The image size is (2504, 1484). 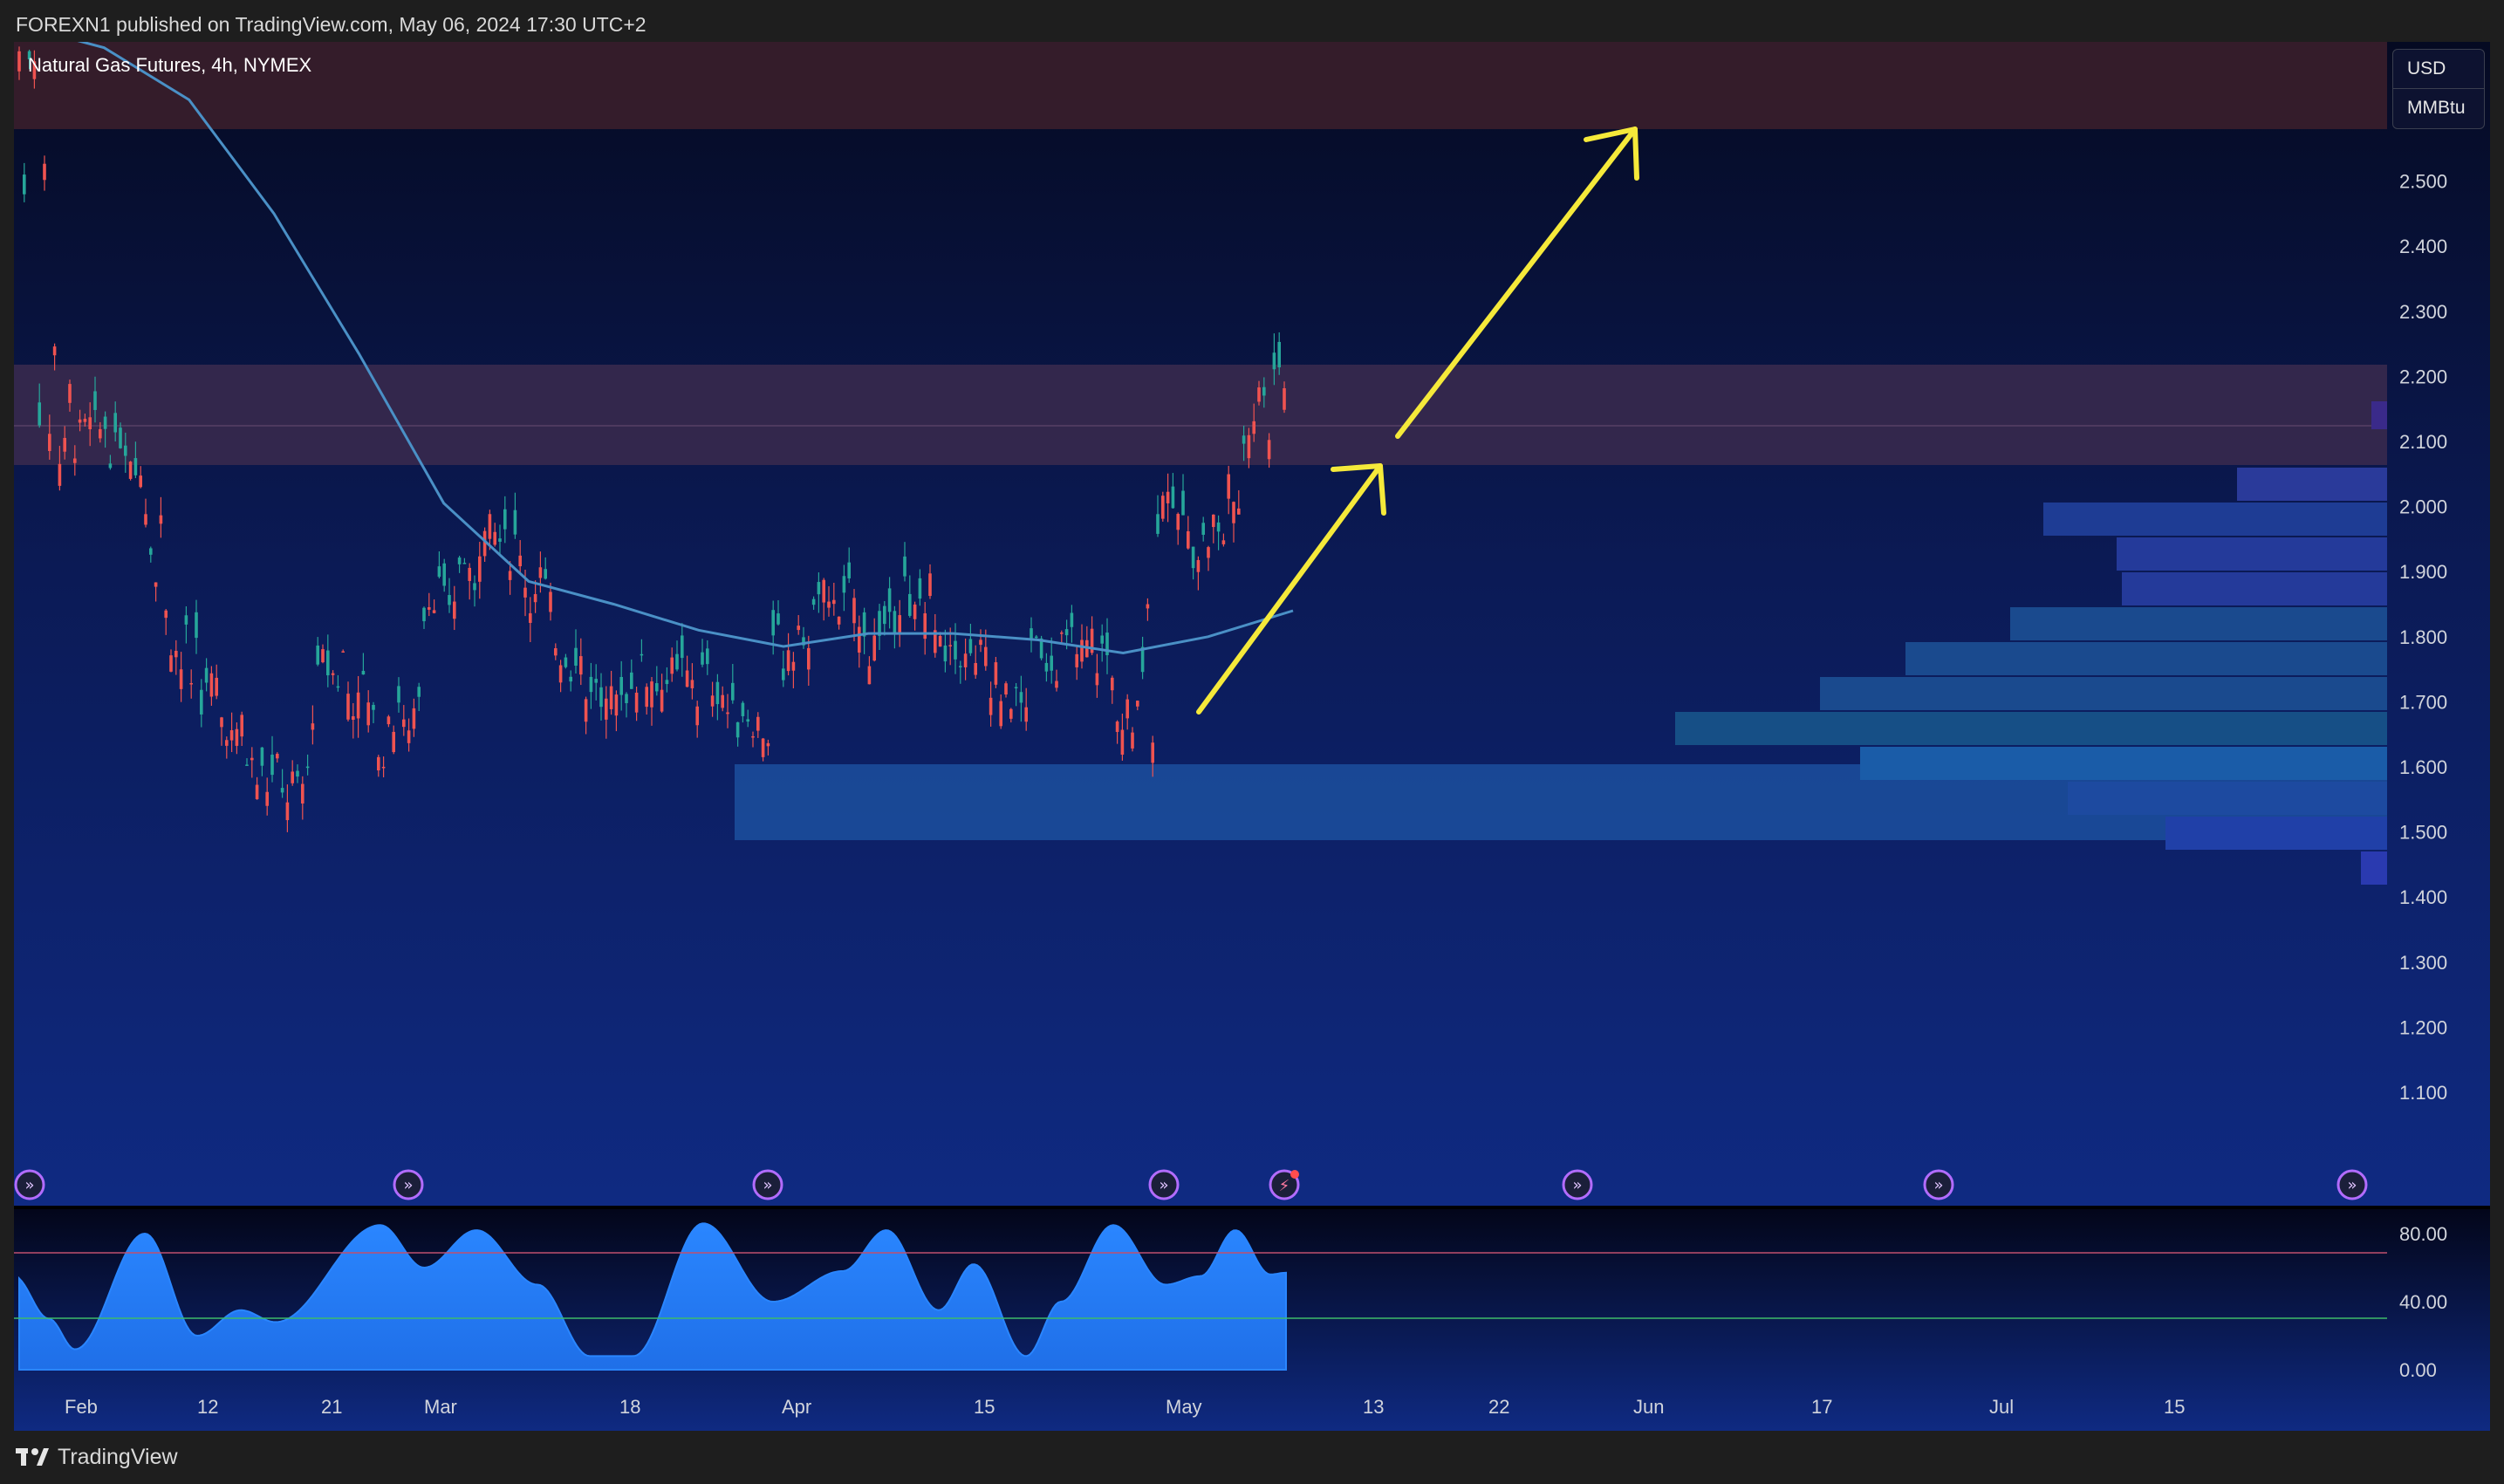 What do you see at coordinates (1284, 1184) in the screenshot?
I see `news-flash-icon: ⚡` at bounding box center [1284, 1184].